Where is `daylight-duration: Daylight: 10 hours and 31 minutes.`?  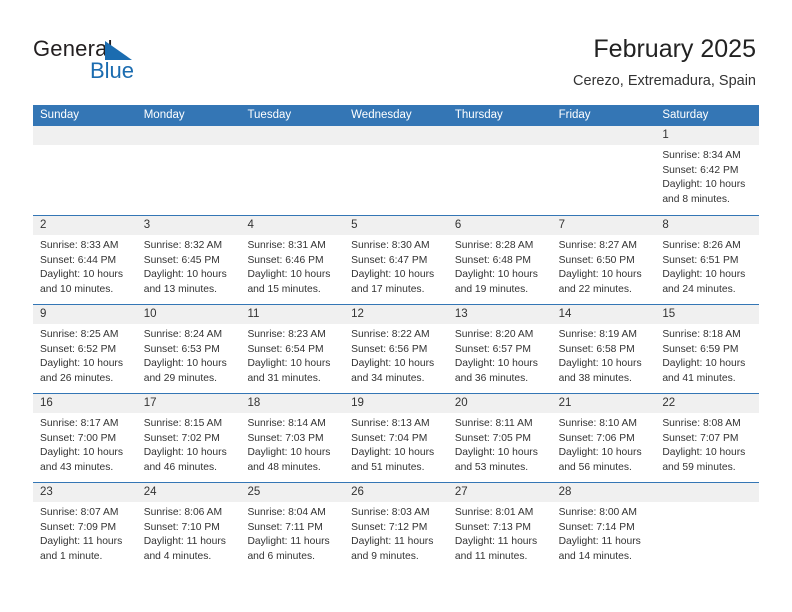
daylight-duration: Daylight: 10 hours and 31 minutes. is located at coordinates (289, 371).